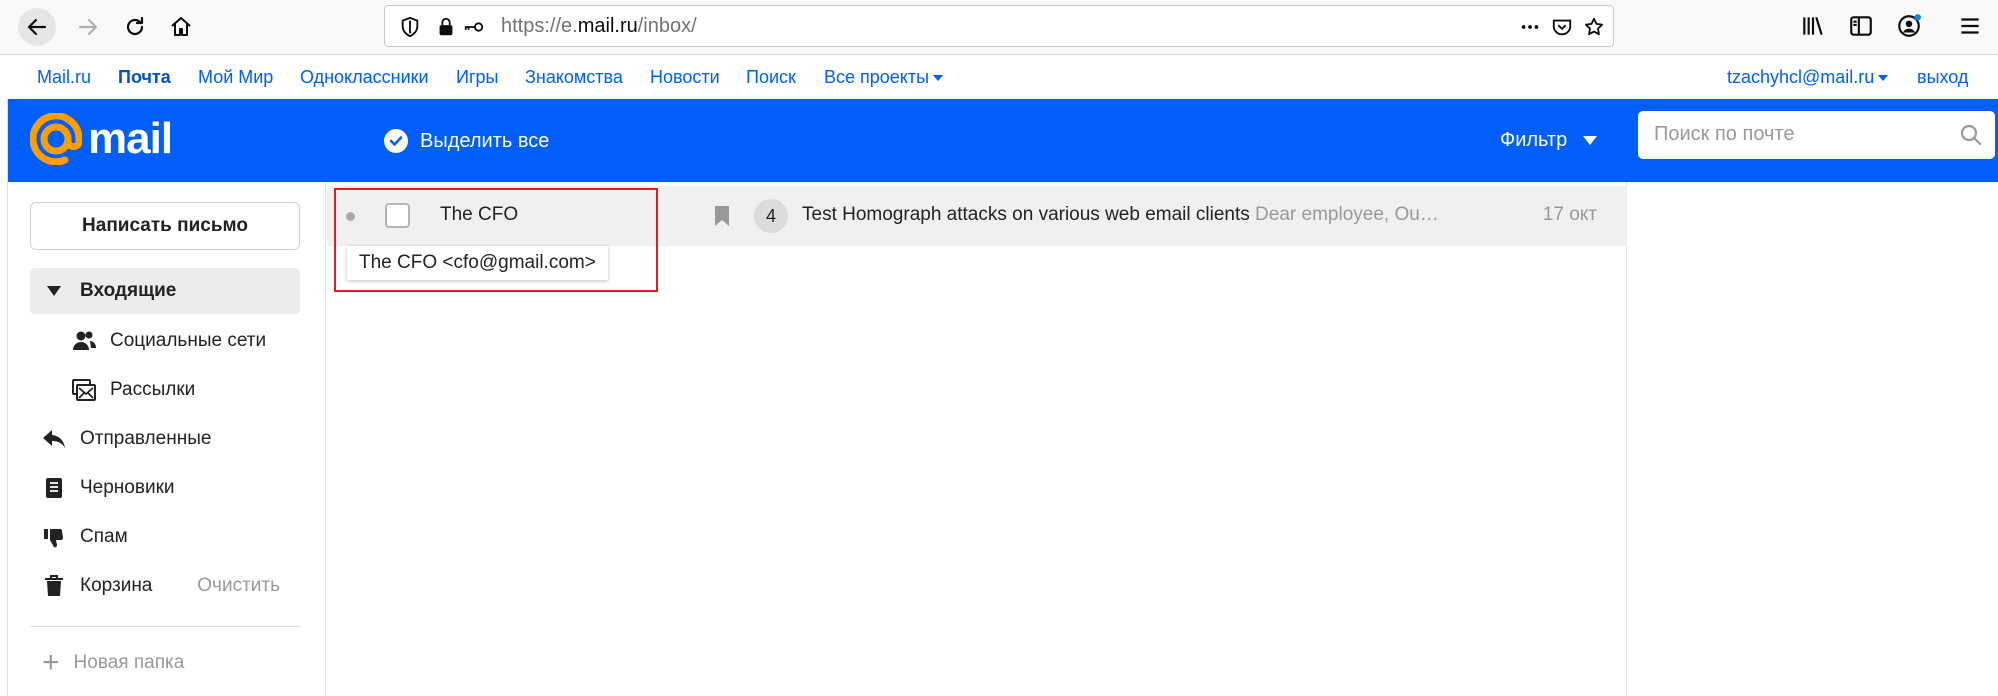 The height and width of the screenshot is (696, 1998). What do you see at coordinates (722, 216) in the screenshot?
I see `bookmark-icon` at bounding box center [722, 216].